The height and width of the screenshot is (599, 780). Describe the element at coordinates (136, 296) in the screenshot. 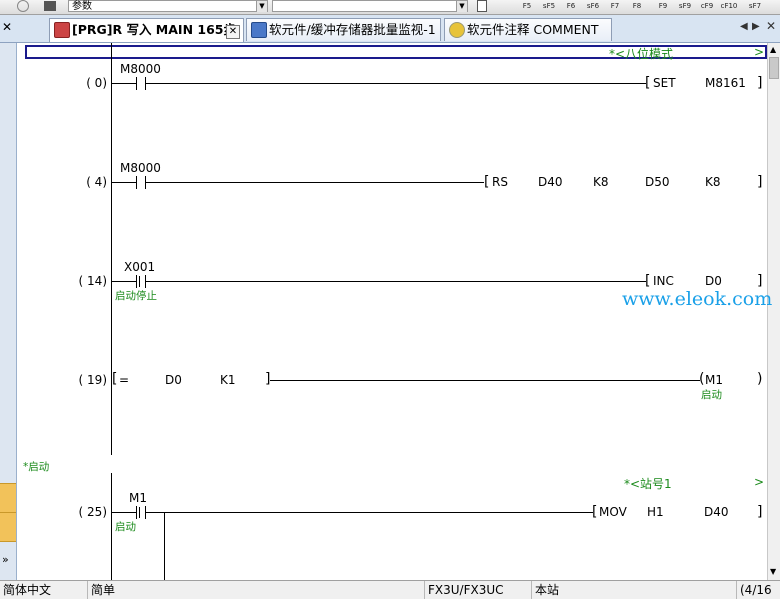

I see `contact-comment: 启动停止` at that location.